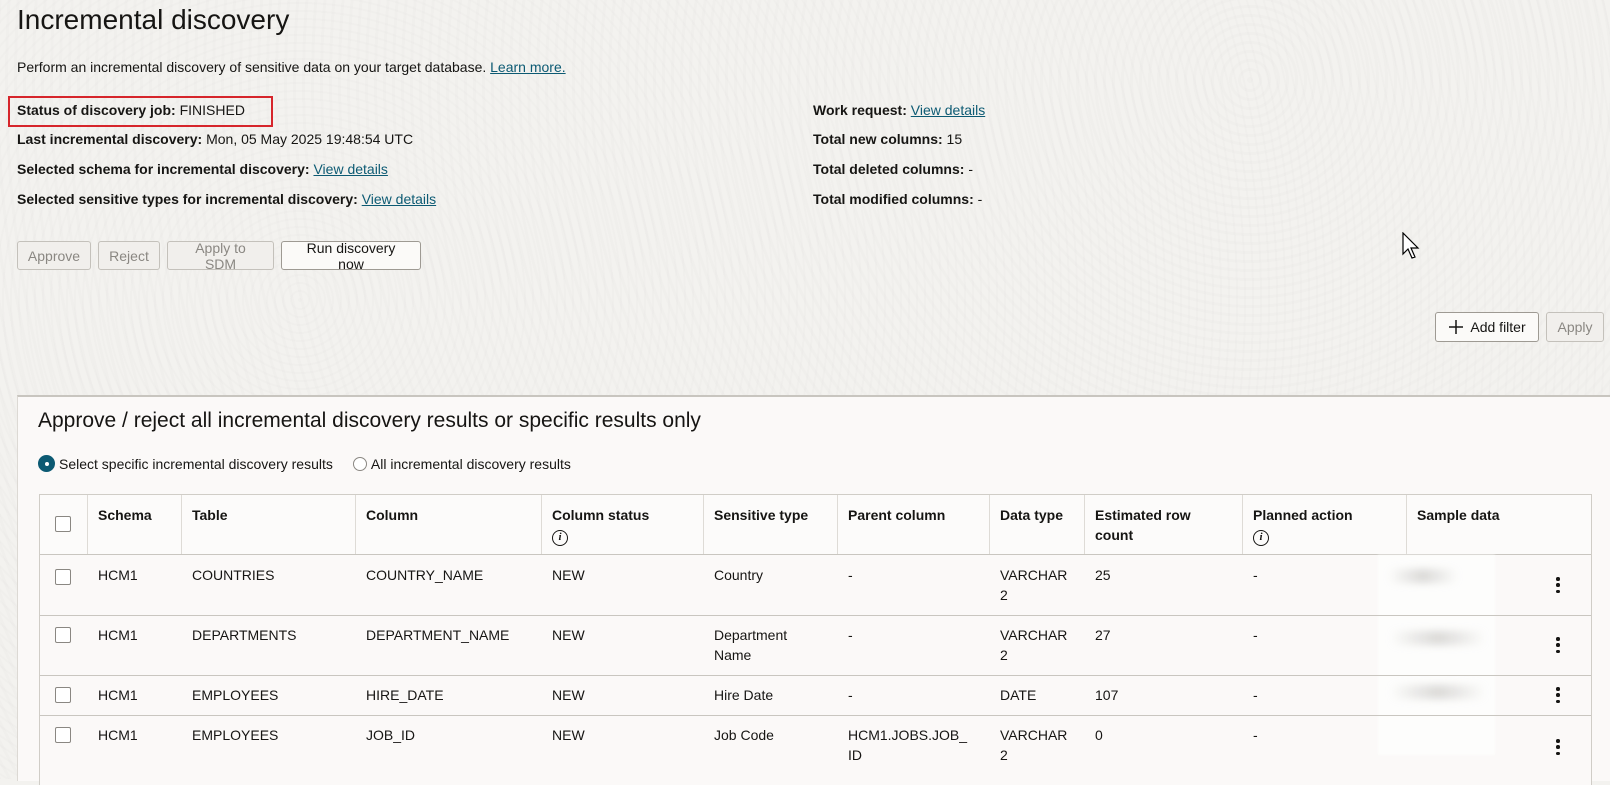  What do you see at coordinates (1458, 515) in the screenshot?
I see `header-sample-data: Sample data` at bounding box center [1458, 515].